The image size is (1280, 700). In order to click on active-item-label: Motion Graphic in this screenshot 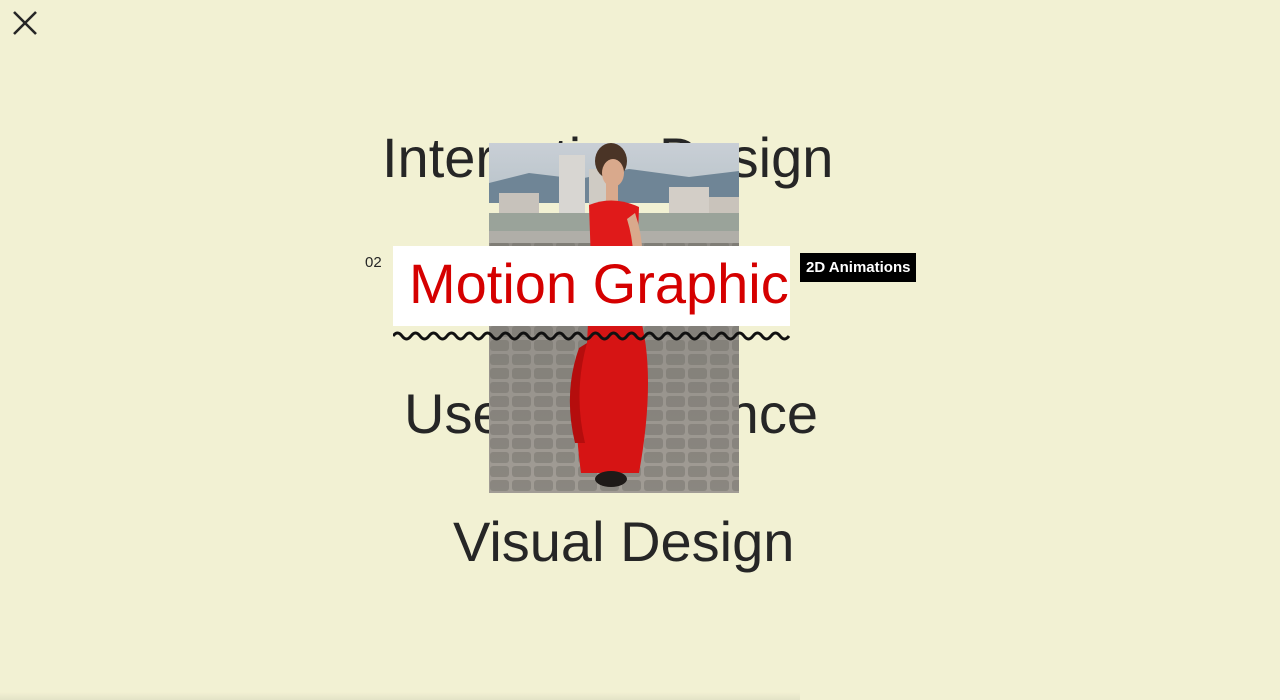, I will do `click(599, 283)`.